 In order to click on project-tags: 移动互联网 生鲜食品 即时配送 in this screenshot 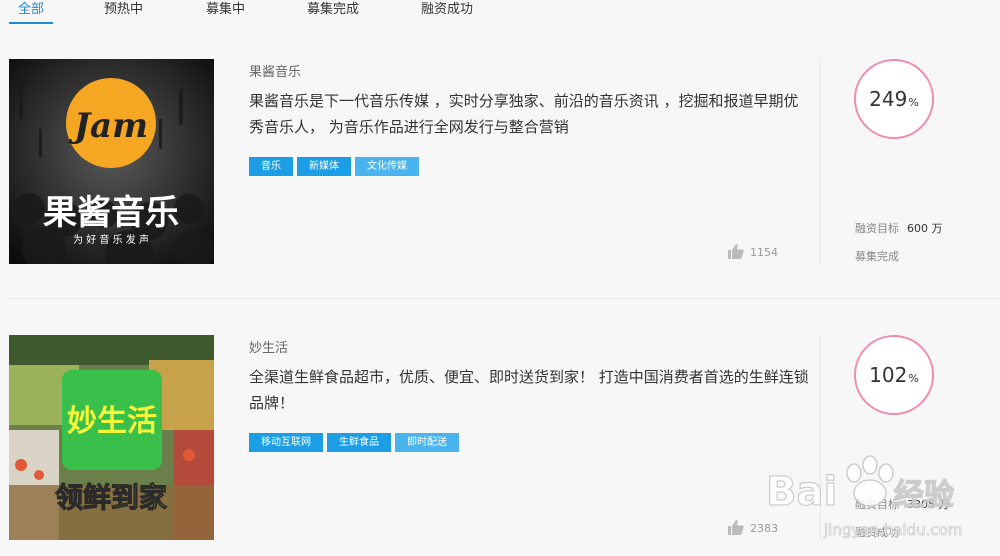, I will do `click(356, 441)`.